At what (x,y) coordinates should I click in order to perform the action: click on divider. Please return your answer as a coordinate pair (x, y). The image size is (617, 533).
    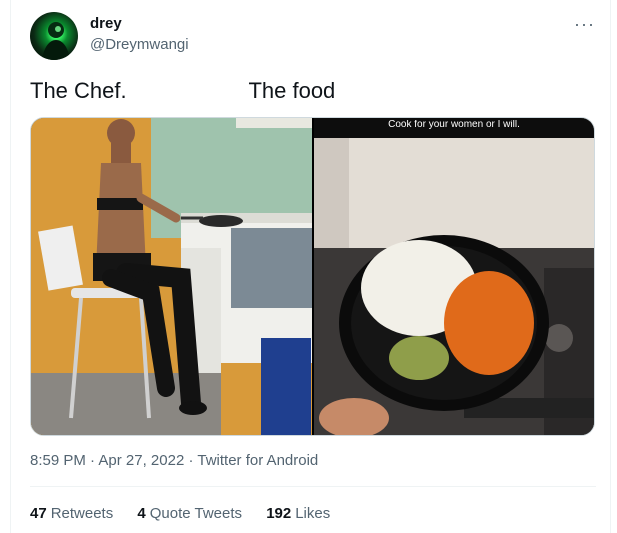
    Looking at the image, I should click on (313, 486).